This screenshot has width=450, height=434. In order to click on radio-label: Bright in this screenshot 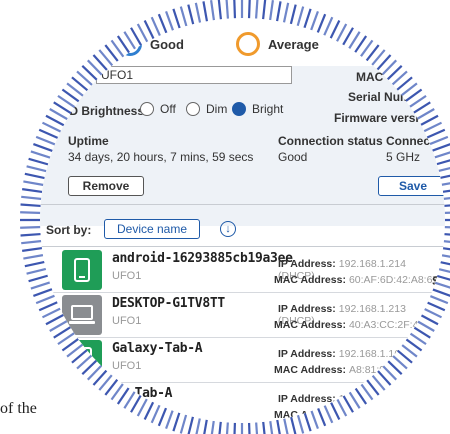, I will do `click(268, 109)`.